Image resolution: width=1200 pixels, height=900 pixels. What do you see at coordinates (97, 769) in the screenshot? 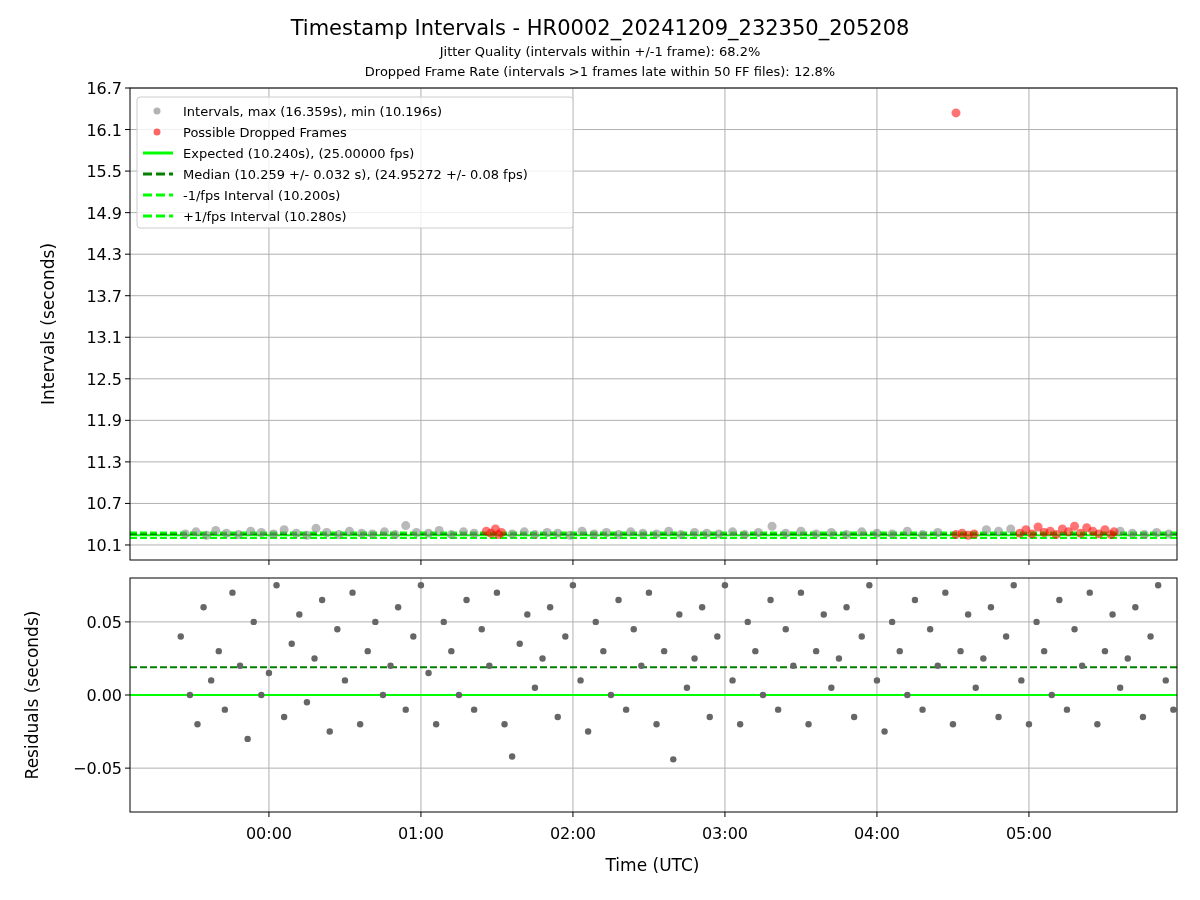
I see `y-tick-label: −0.05` at bounding box center [97, 769].